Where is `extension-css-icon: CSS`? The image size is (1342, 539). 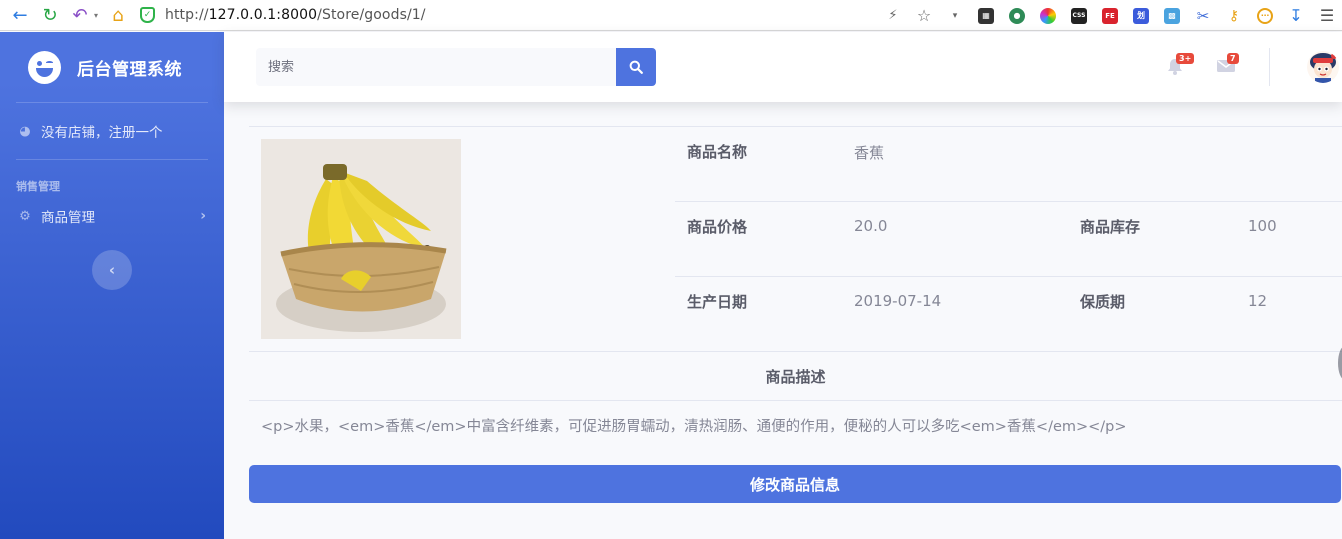 extension-css-icon: CSS is located at coordinates (1079, 16).